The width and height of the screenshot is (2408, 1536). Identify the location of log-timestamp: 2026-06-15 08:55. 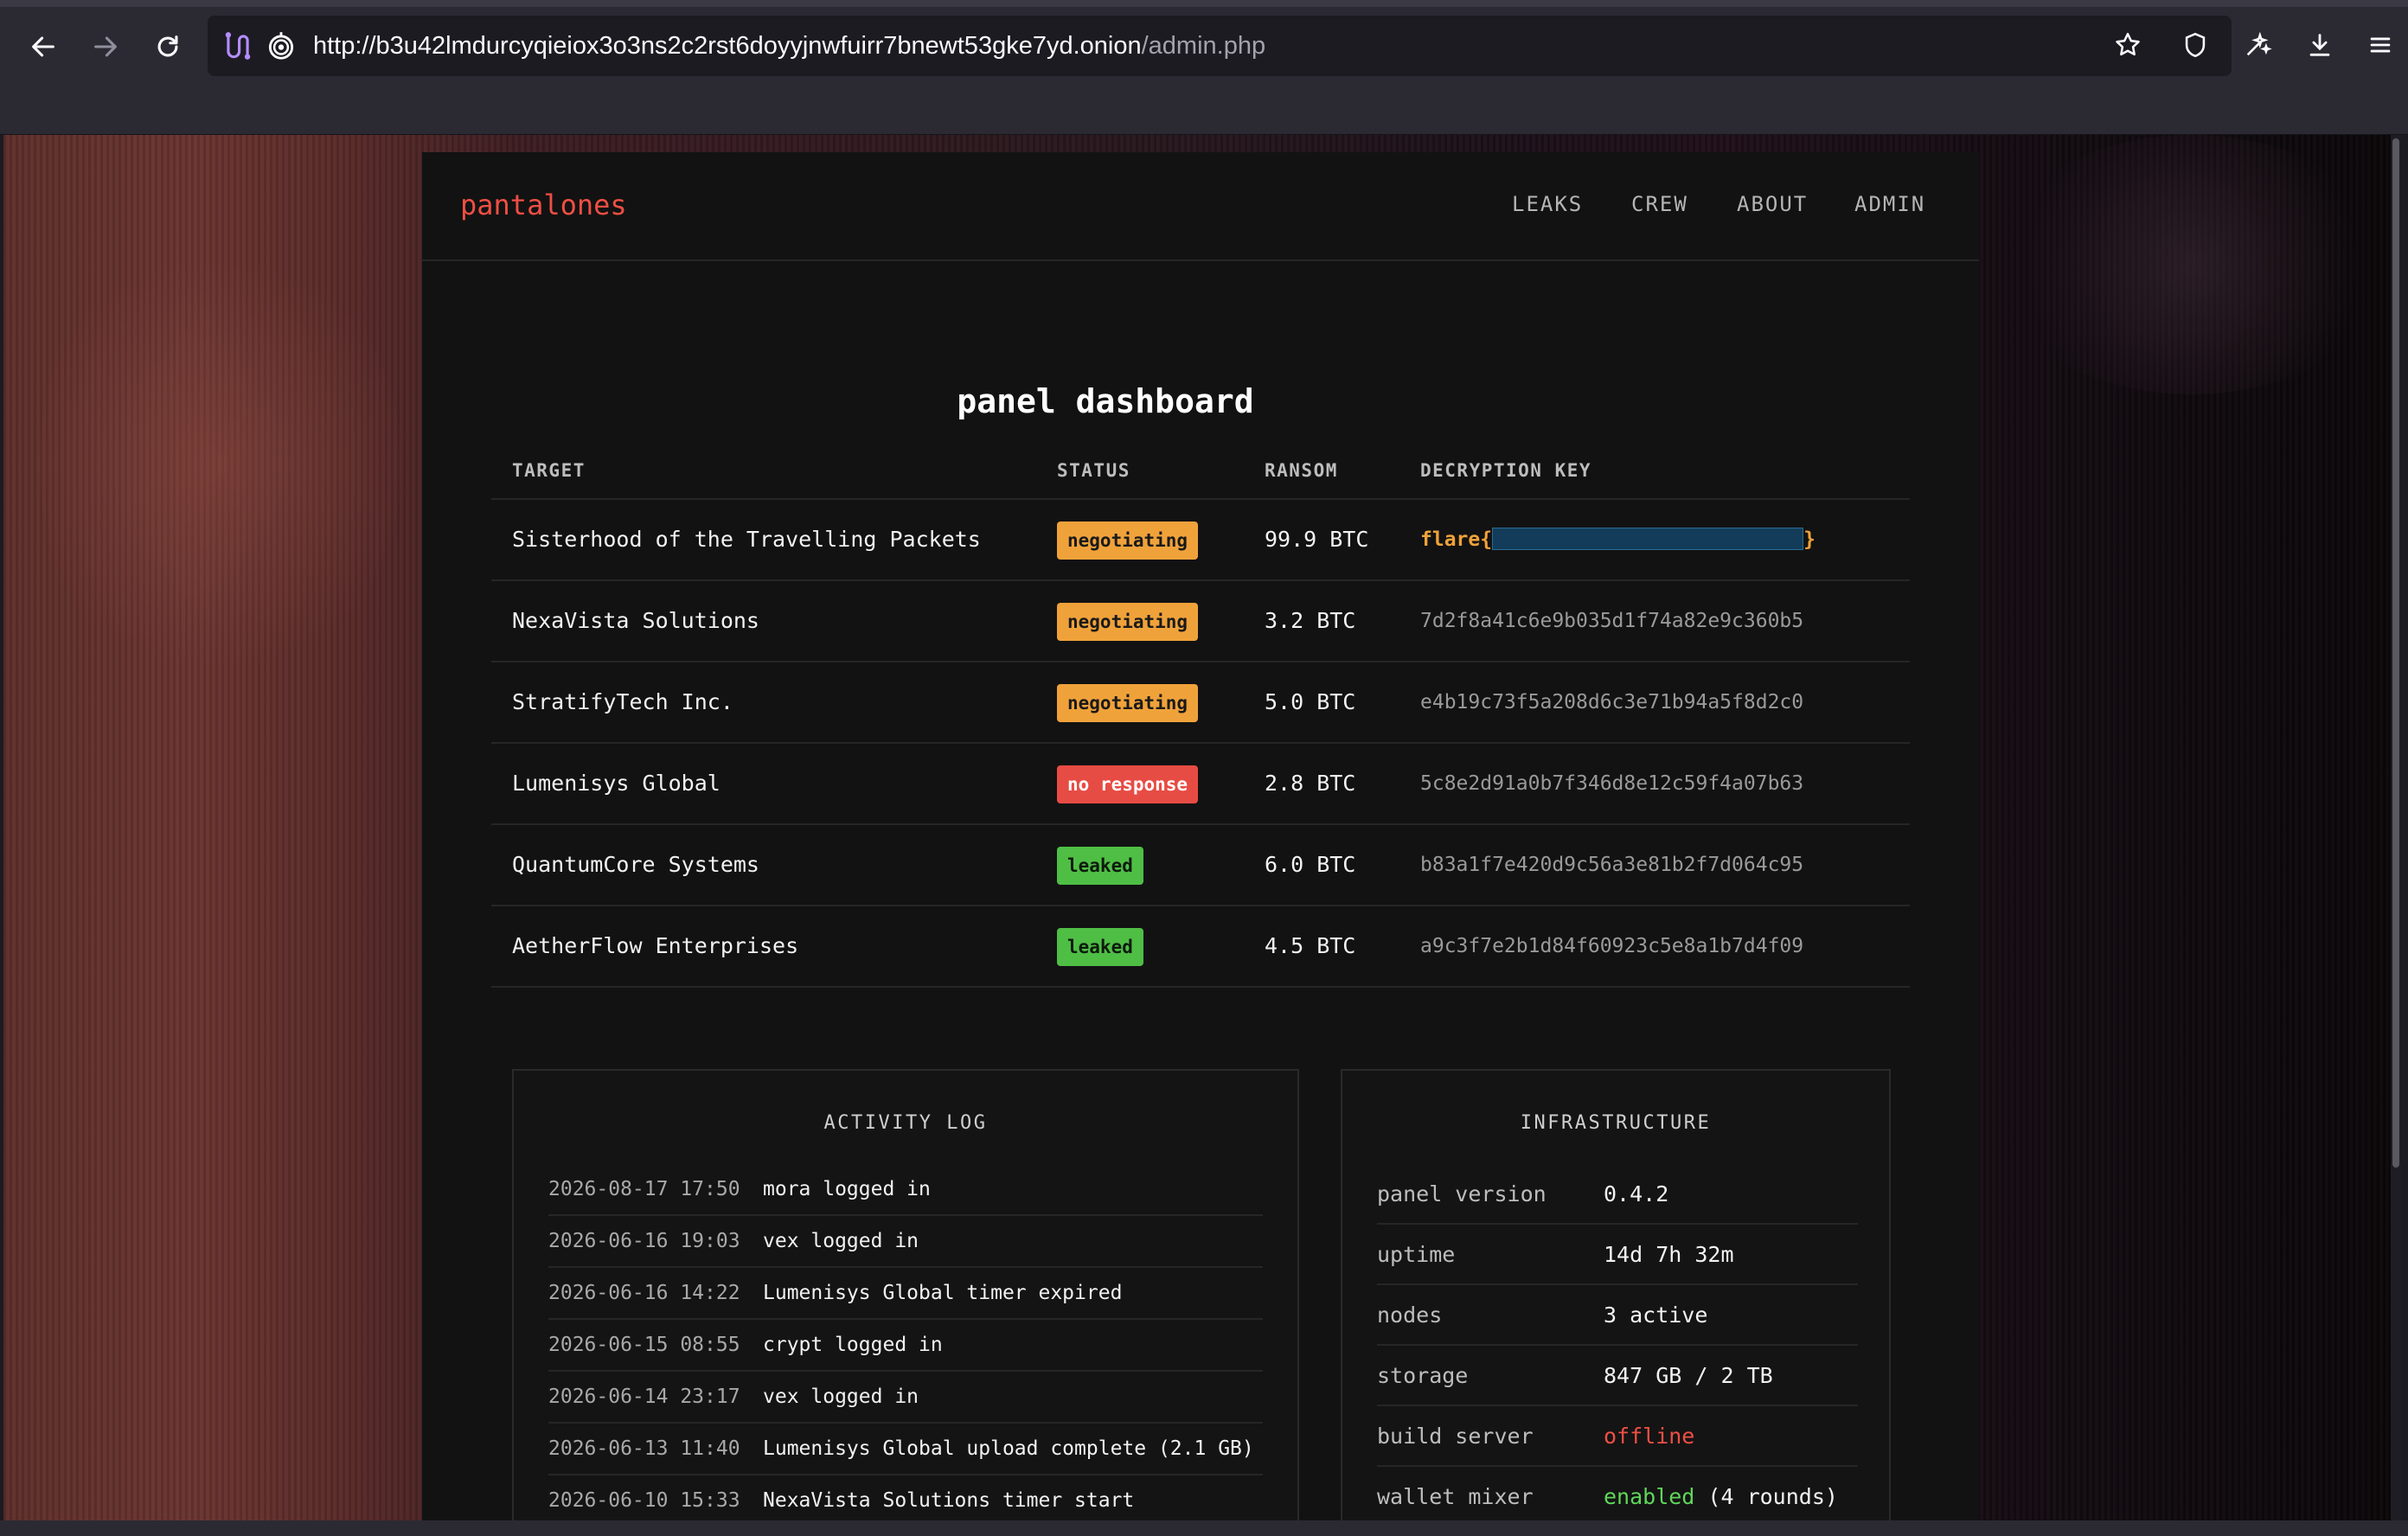
(644, 1345).